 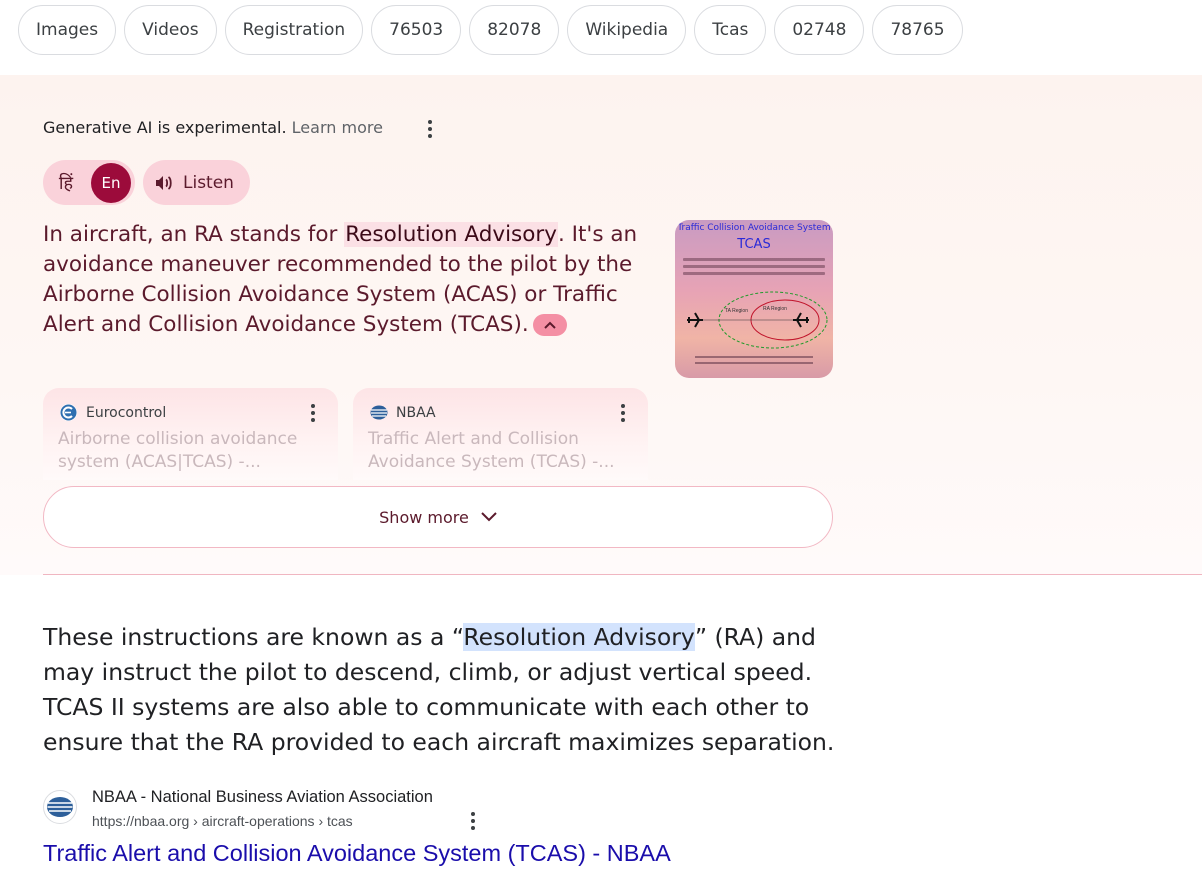 I want to click on ai-text-start: In aircraft, an RA stands for, so click(x=194, y=234).